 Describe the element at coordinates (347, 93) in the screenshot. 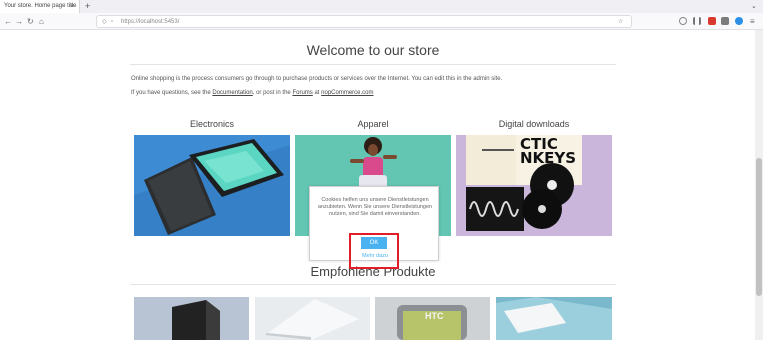

I see `nopcommerce-link: nopCommerce.com` at that location.